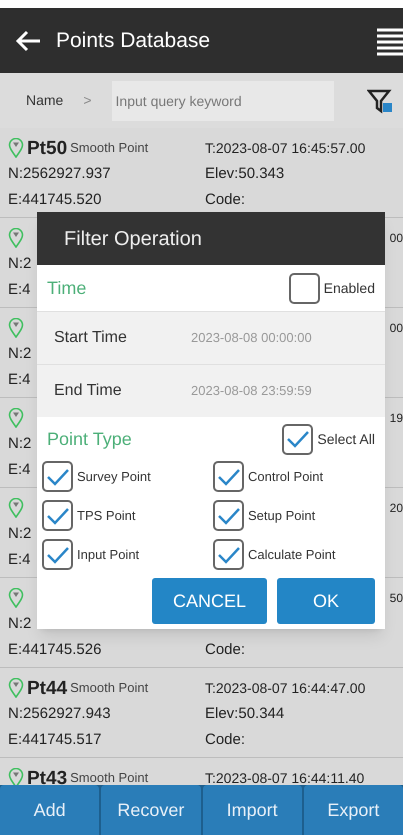 This screenshot has height=835, width=403. What do you see at coordinates (133, 239) in the screenshot?
I see `dialog-title: Filter Operation` at bounding box center [133, 239].